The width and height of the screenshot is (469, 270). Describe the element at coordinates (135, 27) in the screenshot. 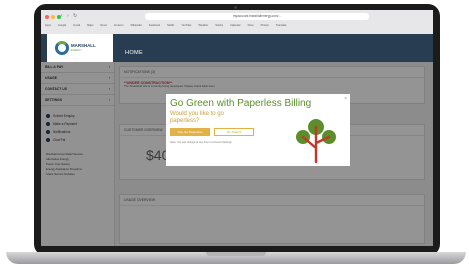

I see `bookmark: Wikipedia` at that location.